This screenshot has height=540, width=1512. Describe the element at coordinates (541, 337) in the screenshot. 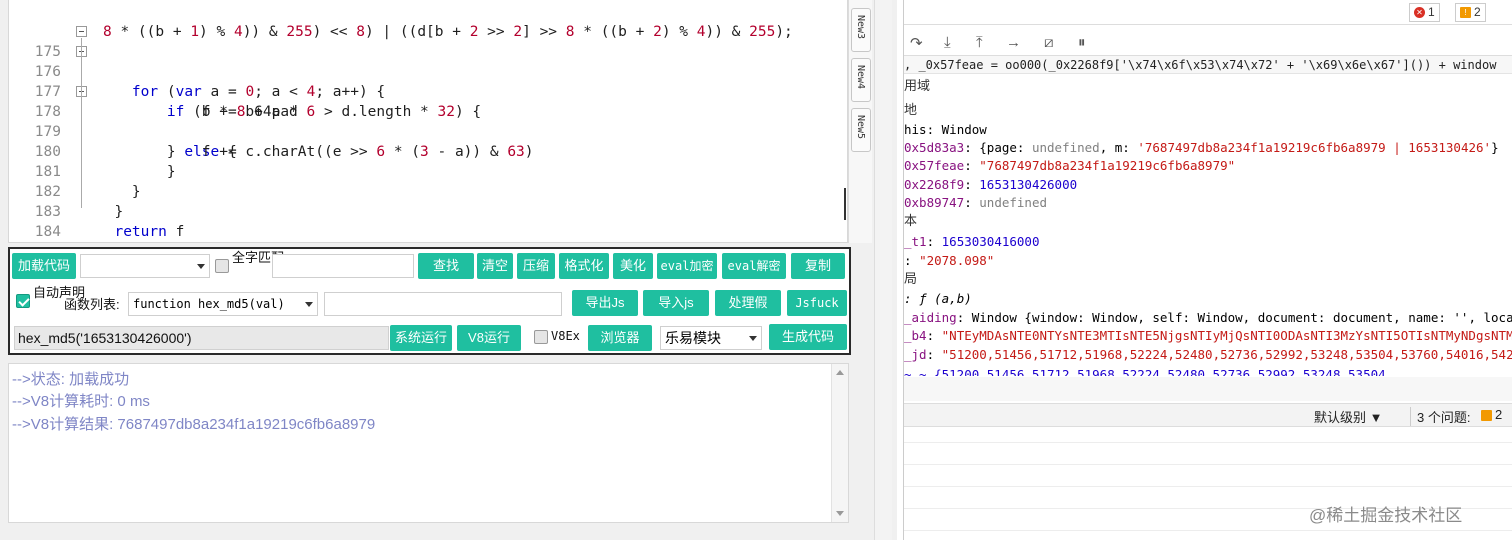

I see `v8ex-checkbox` at that location.